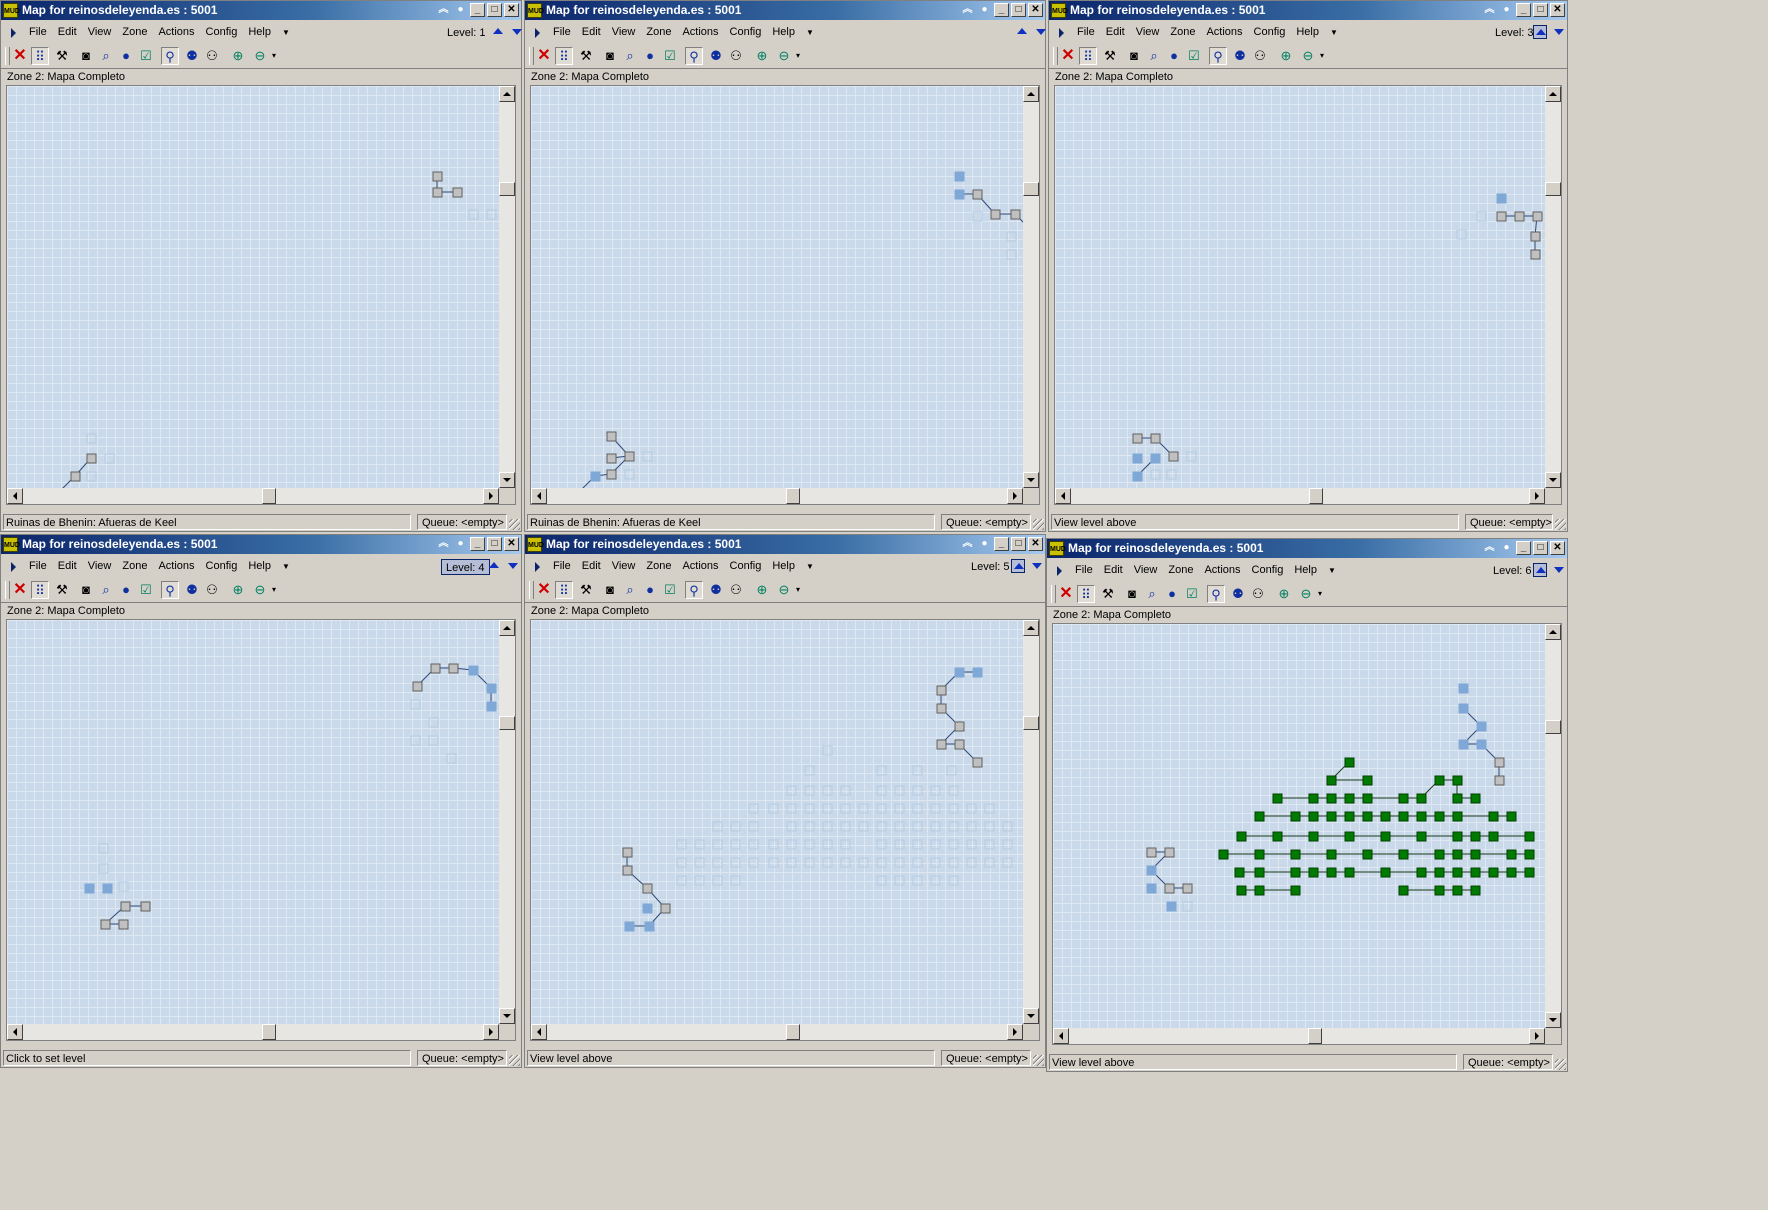 The width and height of the screenshot is (1768, 1210). Describe the element at coordinates (1540, 570) in the screenshot. I see `level-up-button` at that location.